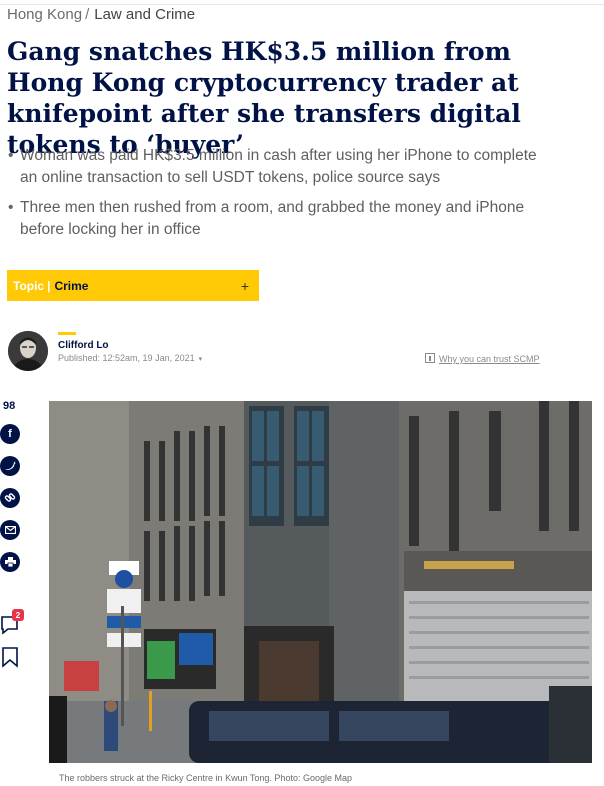 Image resolution: width=604 pixels, height=786 pixels. Describe the element at coordinates (71, 286) in the screenshot. I see `topic-value: Crime` at that location.